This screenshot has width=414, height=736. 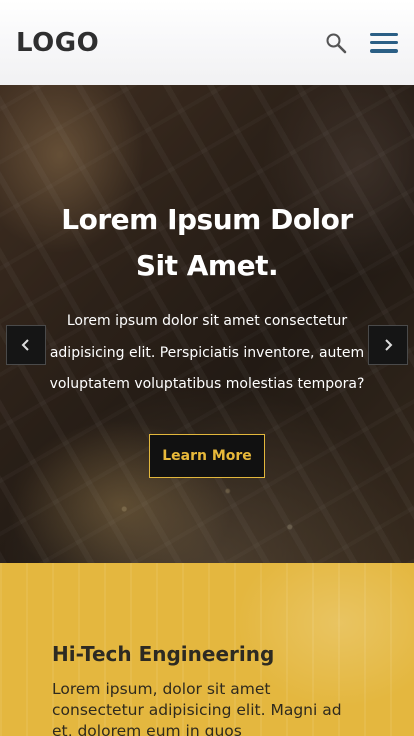 I want to click on search-icon, so click(x=336, y=43).